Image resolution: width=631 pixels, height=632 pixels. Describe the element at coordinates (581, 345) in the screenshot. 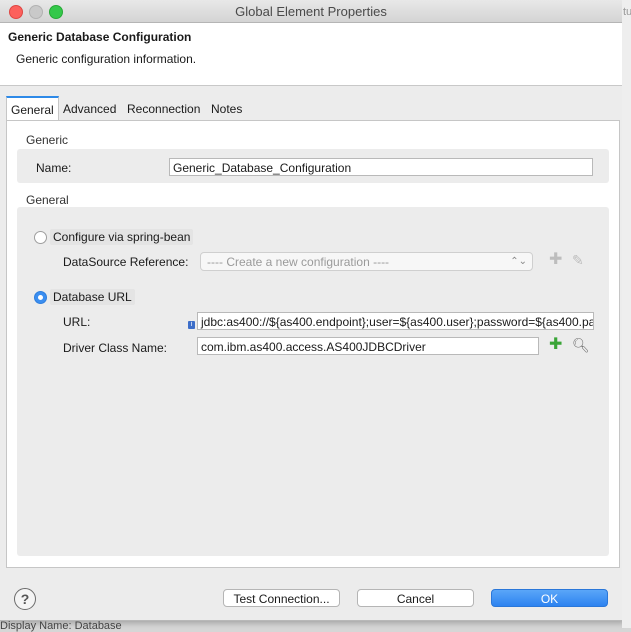

I see `search-driver-icon: 🔍︎` at that location.